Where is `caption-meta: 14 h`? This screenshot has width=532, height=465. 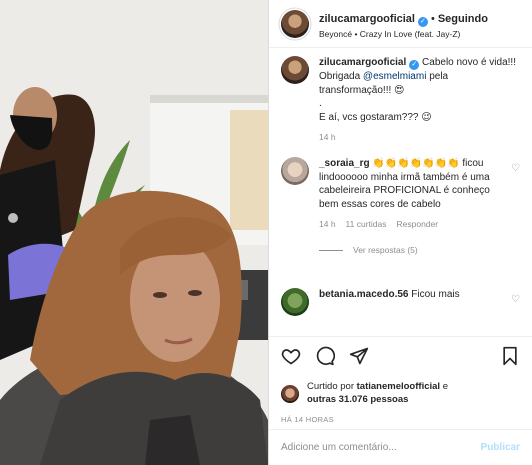
caption-meta: 14 h is located at coordinates (419, 137).